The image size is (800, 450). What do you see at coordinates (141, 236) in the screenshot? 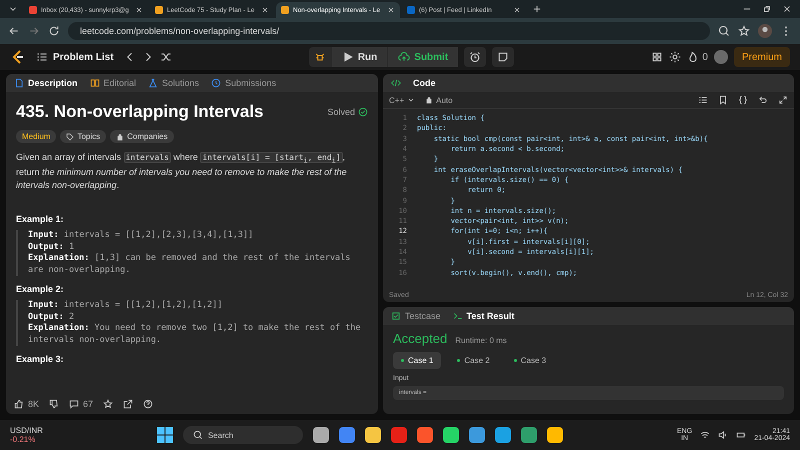
I see `example-line: Input: intervals = [[1,2],[2,3],[3,4],[1,3]]` at bounding box center [141, 236].